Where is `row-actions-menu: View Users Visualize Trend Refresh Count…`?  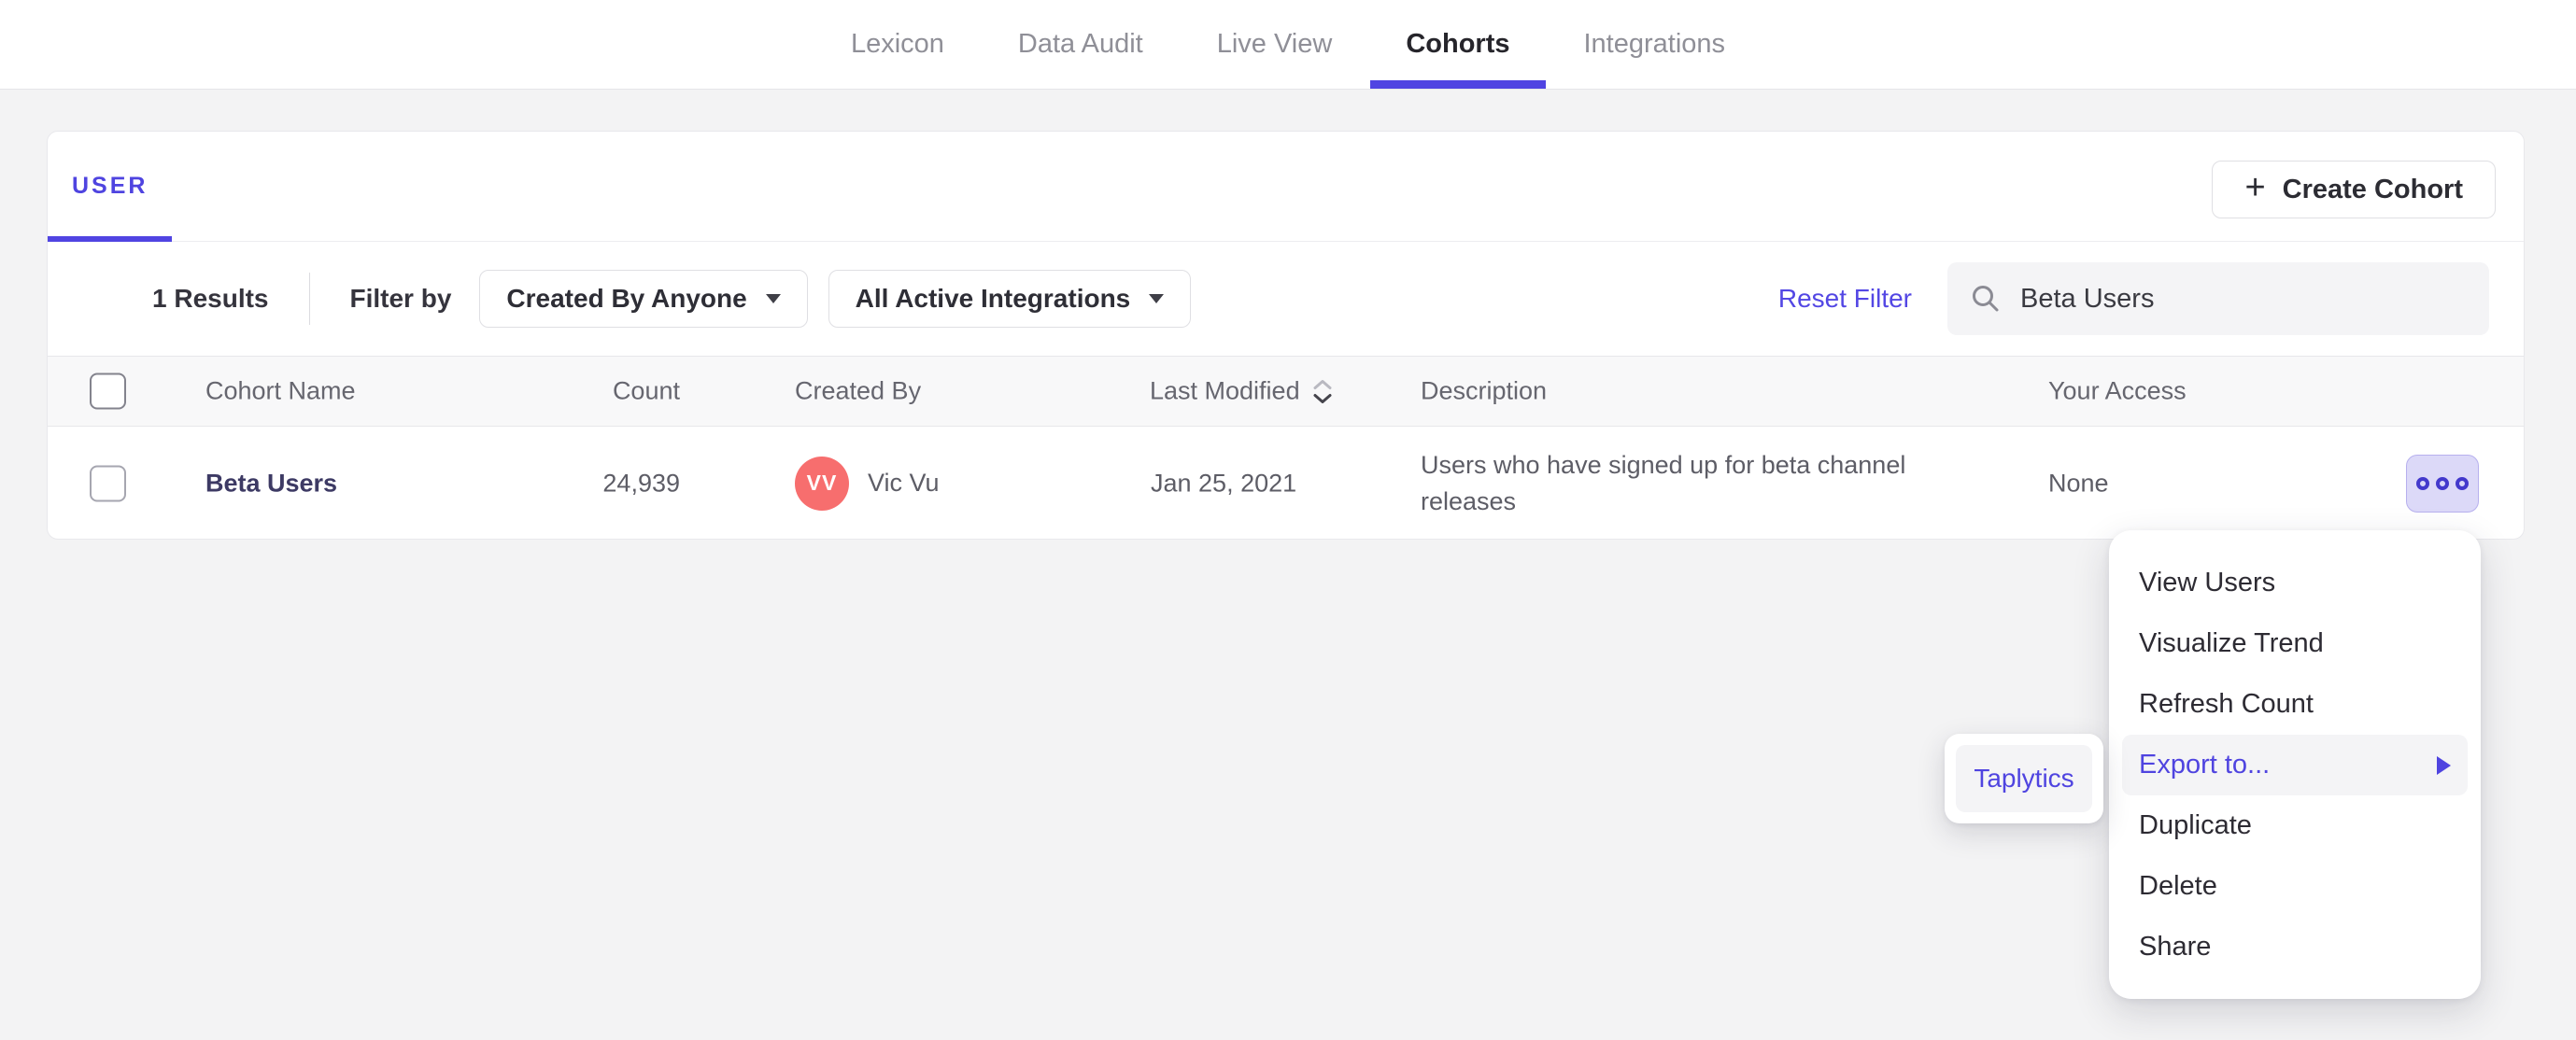
row-actions-menu: View Users Visualize Trend Refresh Count… is located at coordinates (2295, 764).